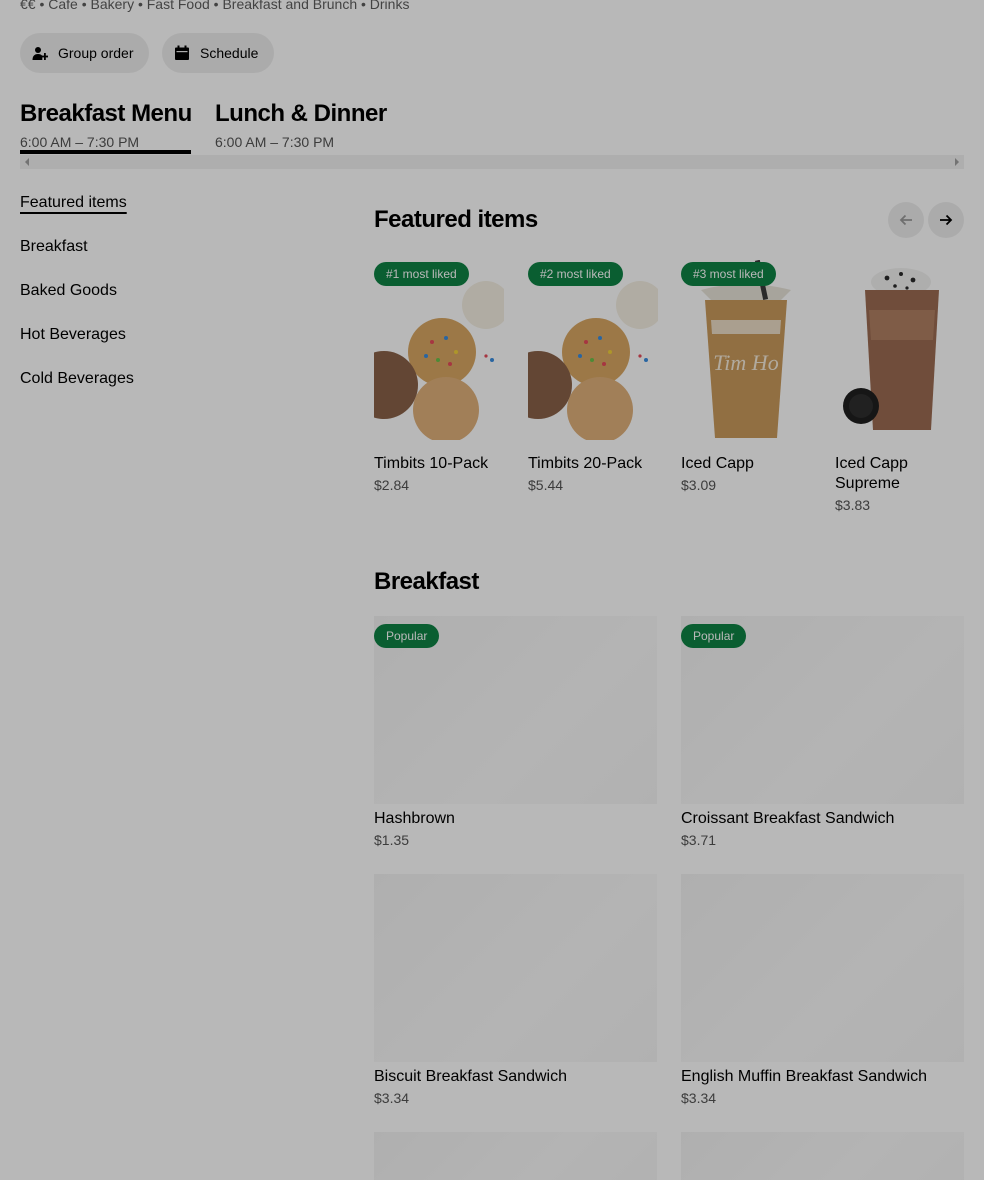 The width and height of the screenshot is (984, 1180). What do you see at coordinates (27, 162) in the screenshot?
I see `scroll-left-icon` at bounding box center [27, 162].